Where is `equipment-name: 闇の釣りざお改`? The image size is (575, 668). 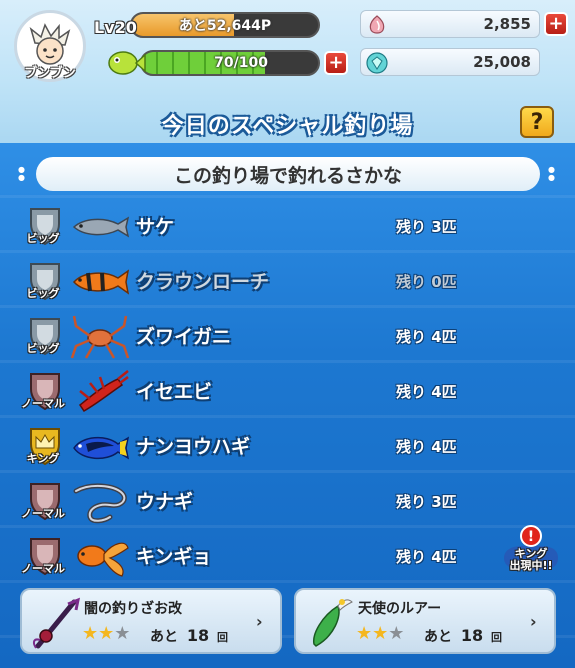 equipment-name: 闇の釣りざお改 is located at coordinates (133, 609).